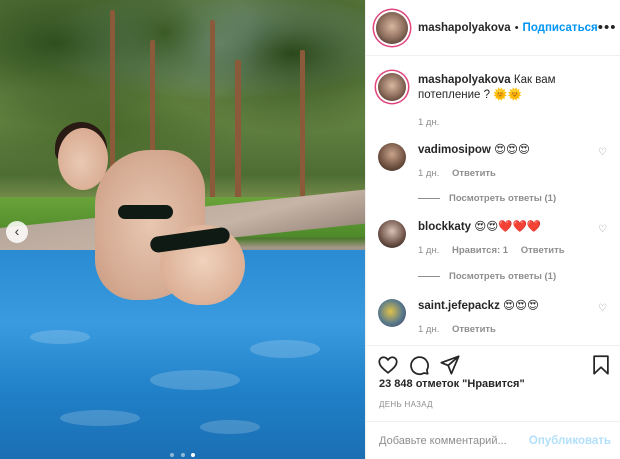  What do you see at coordinates (419, 365) in the screenshot?
I see `comment-icon` at bounding box center [419, 365].